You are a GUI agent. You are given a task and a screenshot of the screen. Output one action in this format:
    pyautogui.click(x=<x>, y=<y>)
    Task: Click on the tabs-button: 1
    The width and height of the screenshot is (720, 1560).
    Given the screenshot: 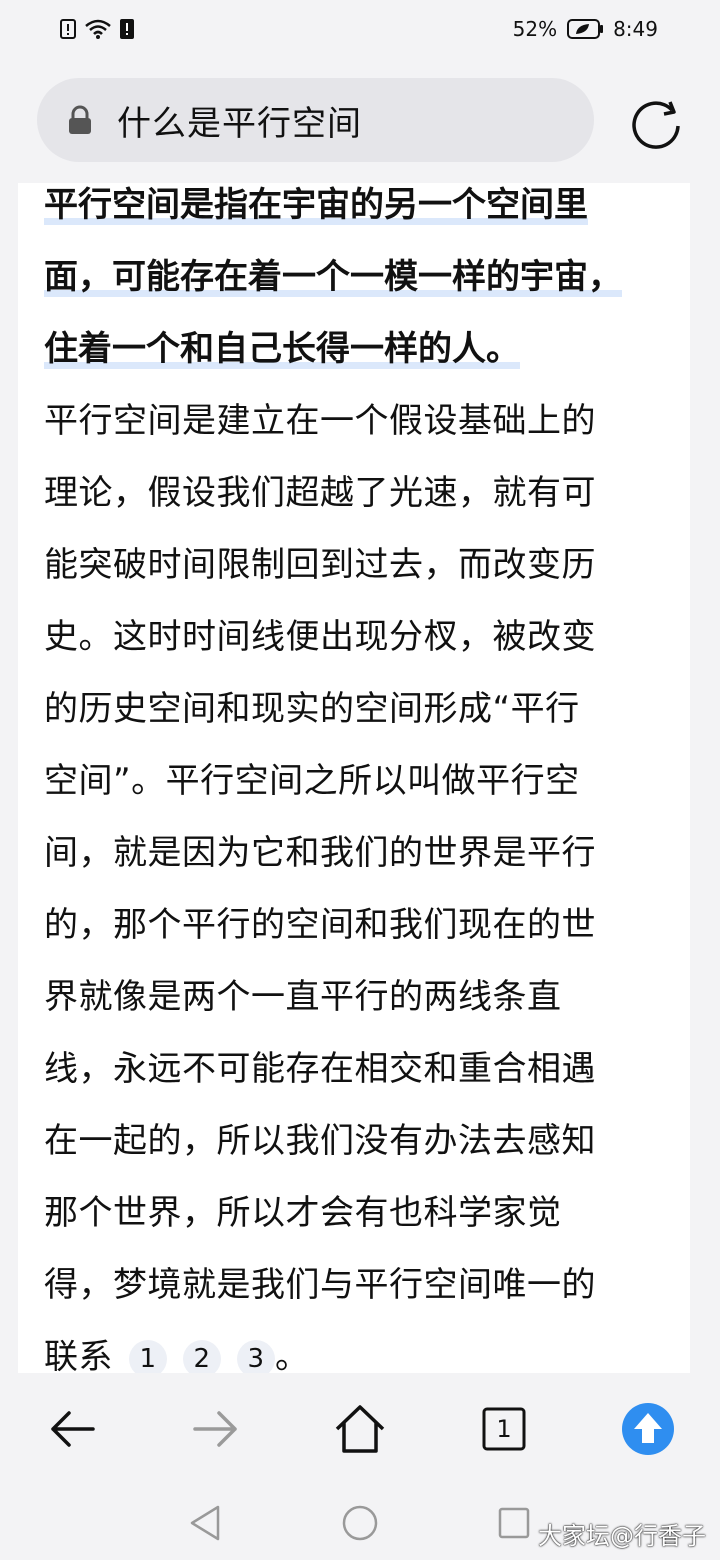 What is the action you would take?
    pyautogui.click(x=504, y=1429)
    